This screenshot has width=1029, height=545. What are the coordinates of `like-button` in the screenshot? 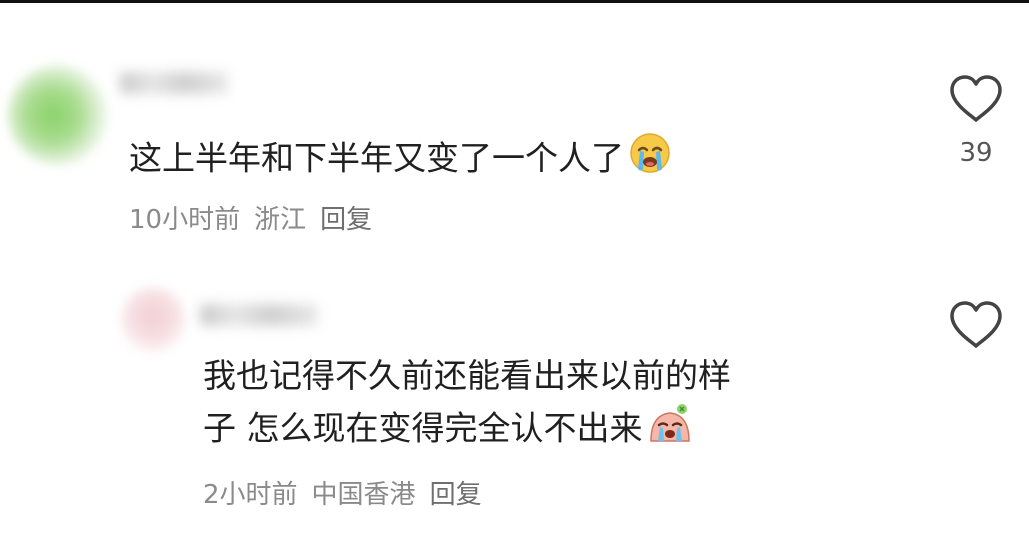 It's located at (976, 332).